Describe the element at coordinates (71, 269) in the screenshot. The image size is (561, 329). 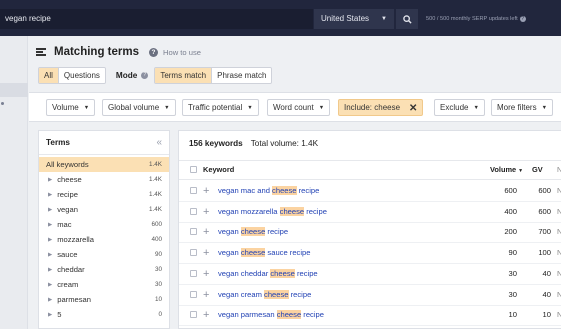
I see `term-label: cheddar` at that location.